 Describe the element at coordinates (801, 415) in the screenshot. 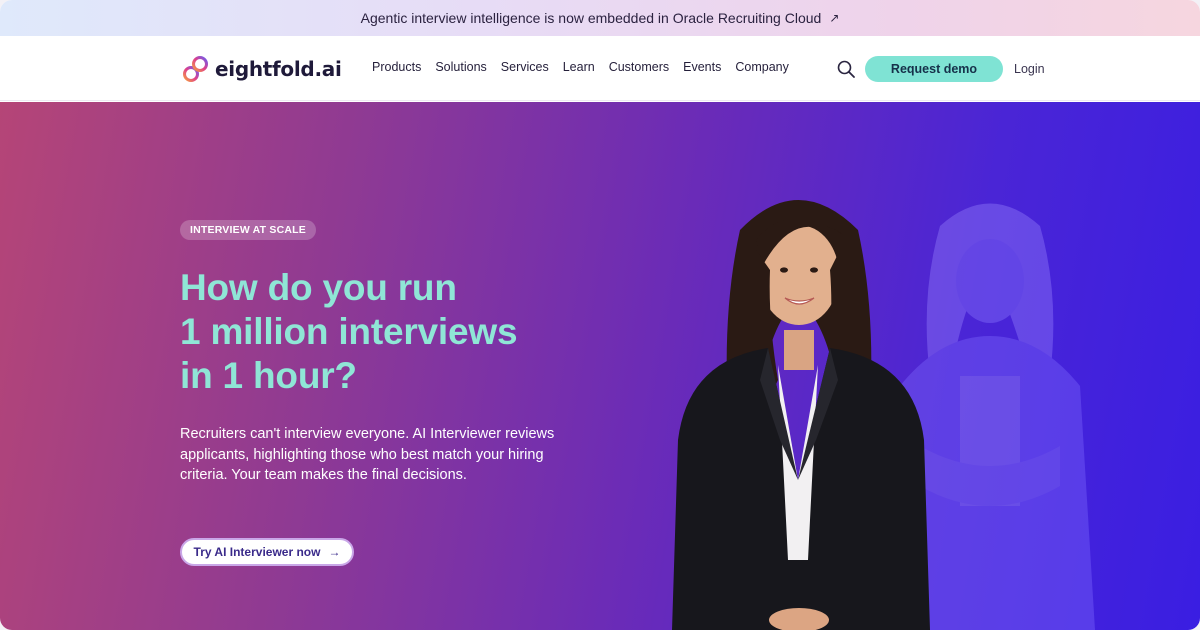

I see `woman-portrait-illustration` at that location.